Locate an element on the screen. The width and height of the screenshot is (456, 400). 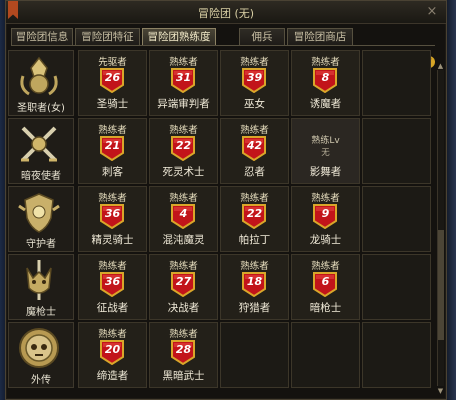
character-name: 征战者 is located at coordinates (112, 308).